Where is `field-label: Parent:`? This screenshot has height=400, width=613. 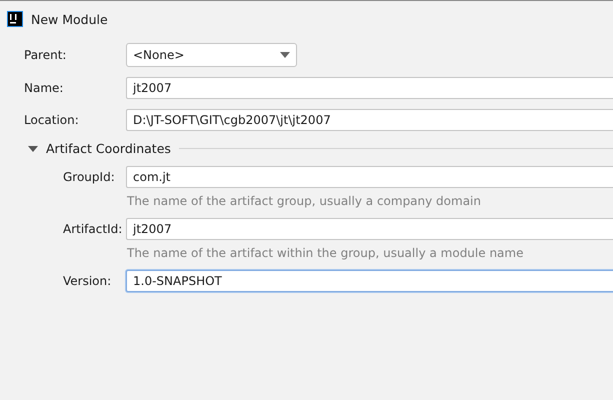
field-label: Parent: is located at coordinates (46, 55).